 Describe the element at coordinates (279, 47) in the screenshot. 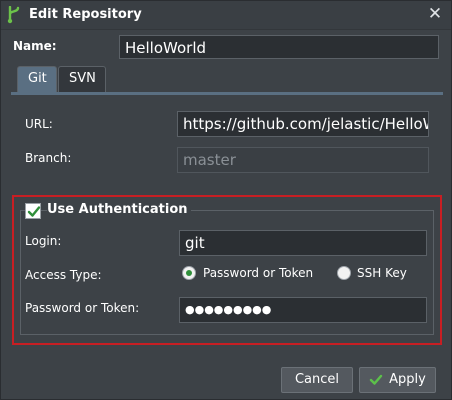

I see `name-input: HelloWorld` at that location.